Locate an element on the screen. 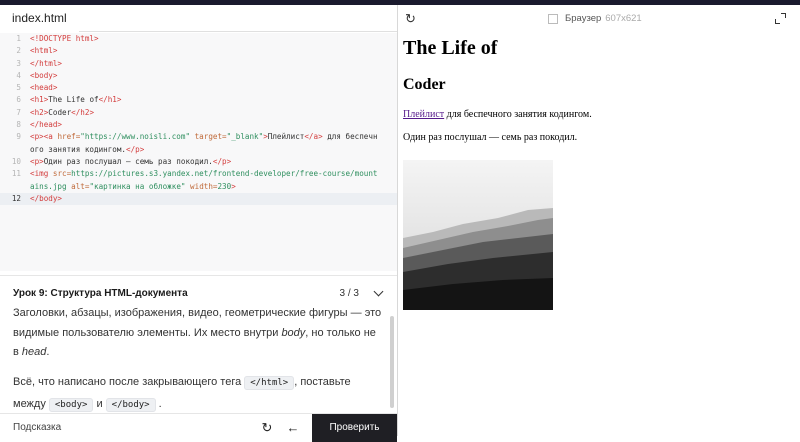 The width and height of the screenshot is (800, 442). code-line: 3 </html> is located at coordinates (198, 64).